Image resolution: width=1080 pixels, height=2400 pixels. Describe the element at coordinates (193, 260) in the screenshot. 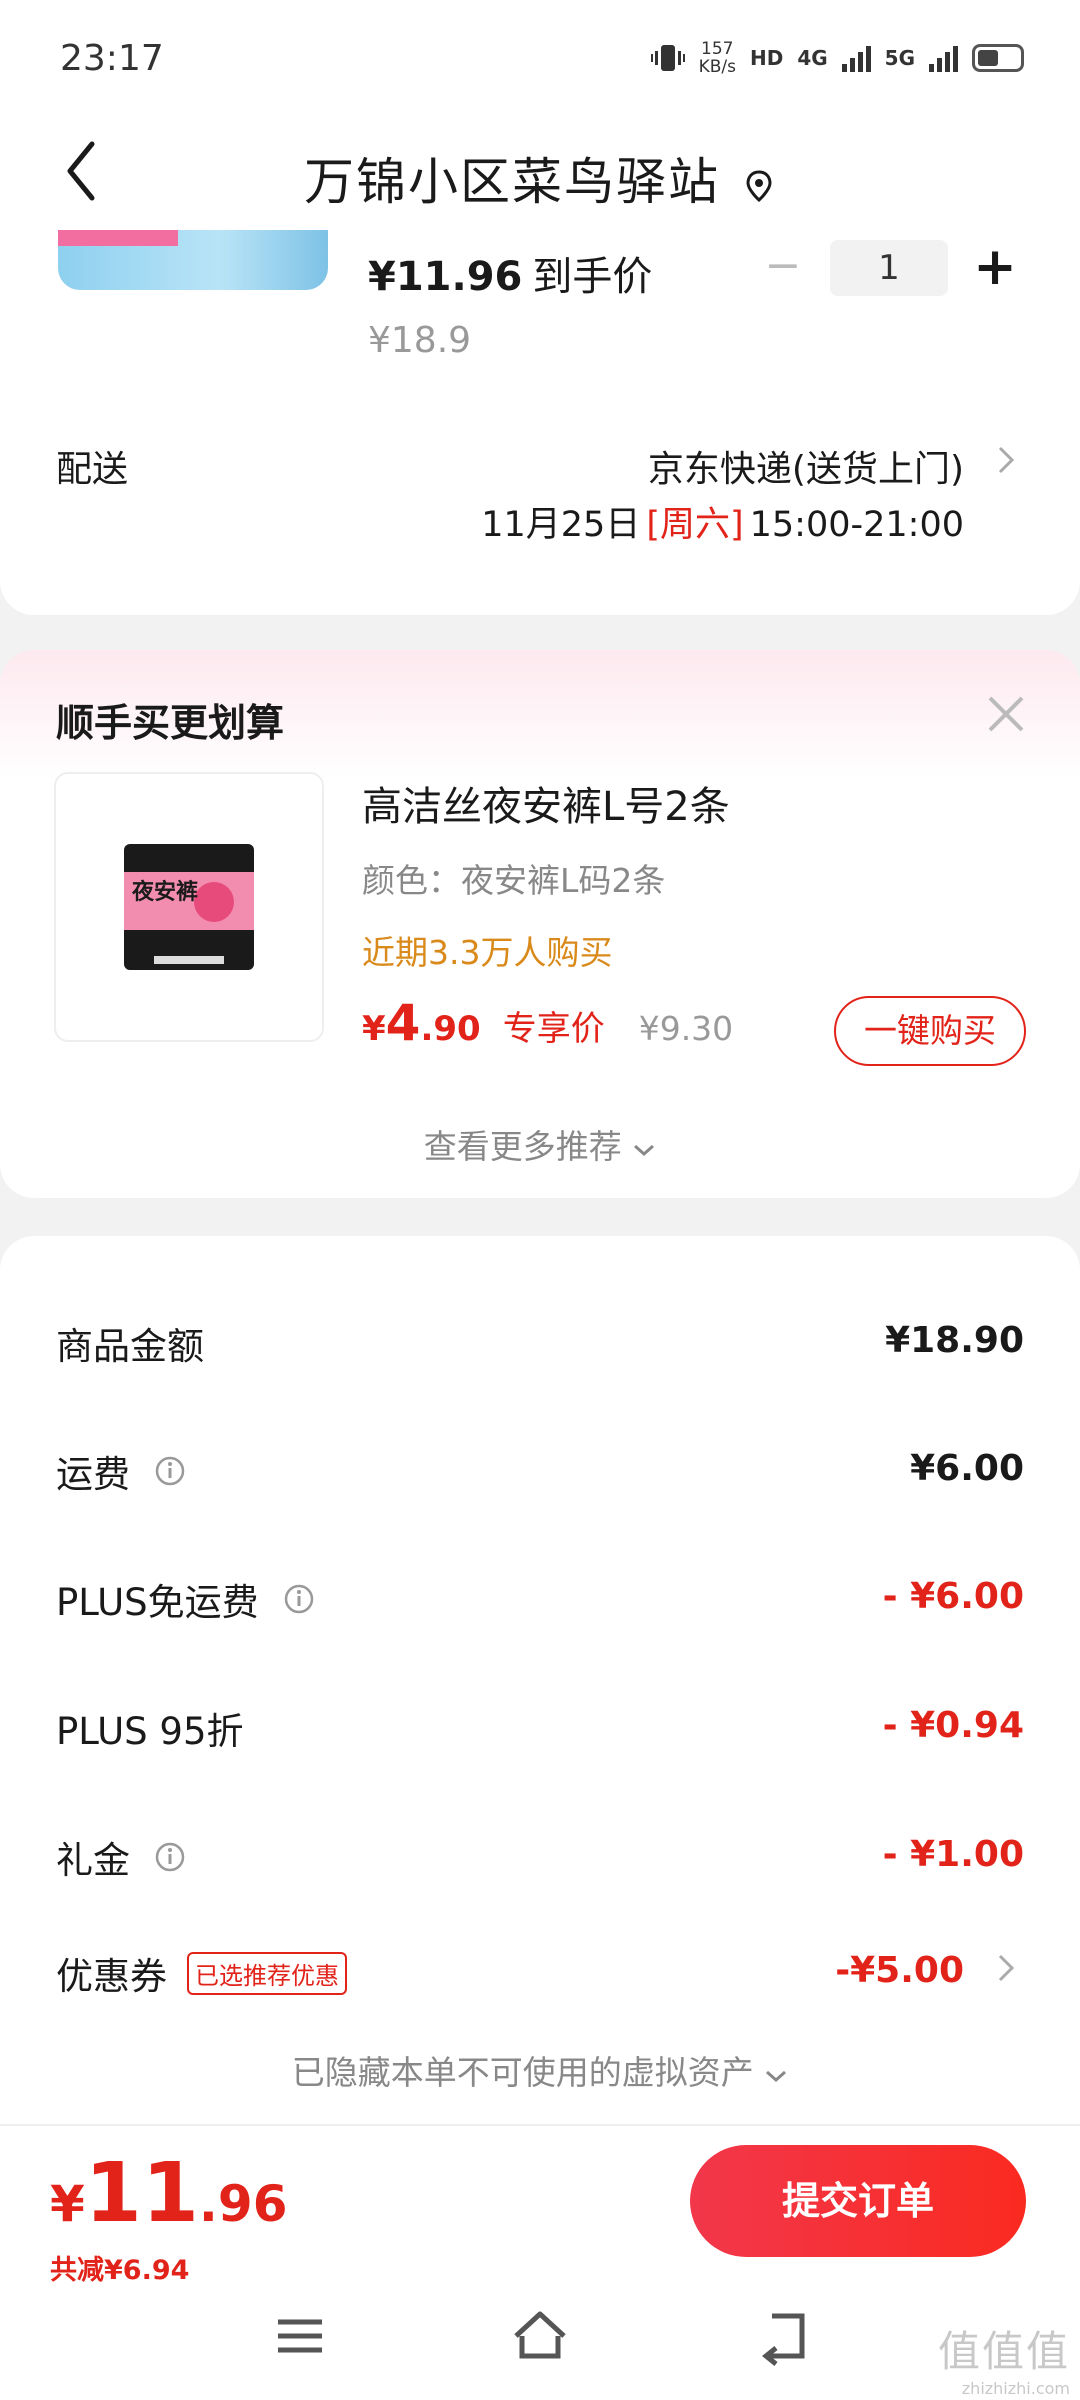

I see `product-thumbnail` at that location.